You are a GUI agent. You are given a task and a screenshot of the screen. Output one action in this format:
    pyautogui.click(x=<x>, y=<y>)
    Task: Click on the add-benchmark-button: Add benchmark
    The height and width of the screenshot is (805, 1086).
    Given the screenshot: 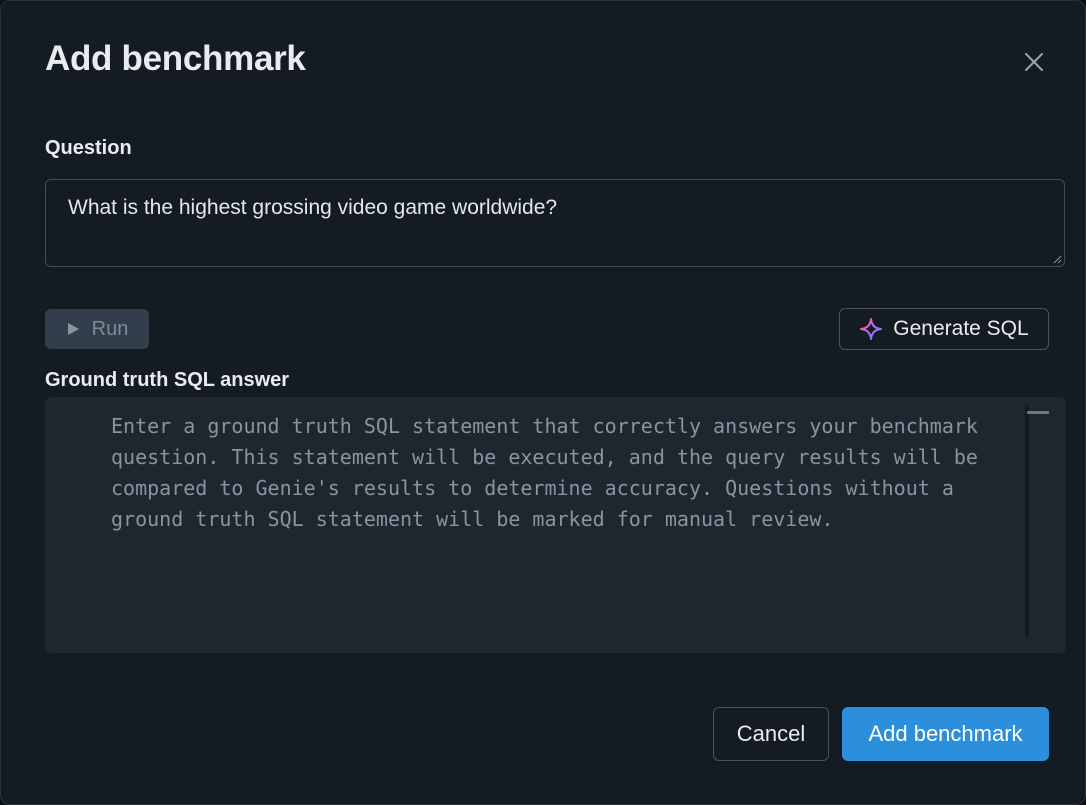 What is the action you would take?
    pyautogui.click(x=945, y=734)
    